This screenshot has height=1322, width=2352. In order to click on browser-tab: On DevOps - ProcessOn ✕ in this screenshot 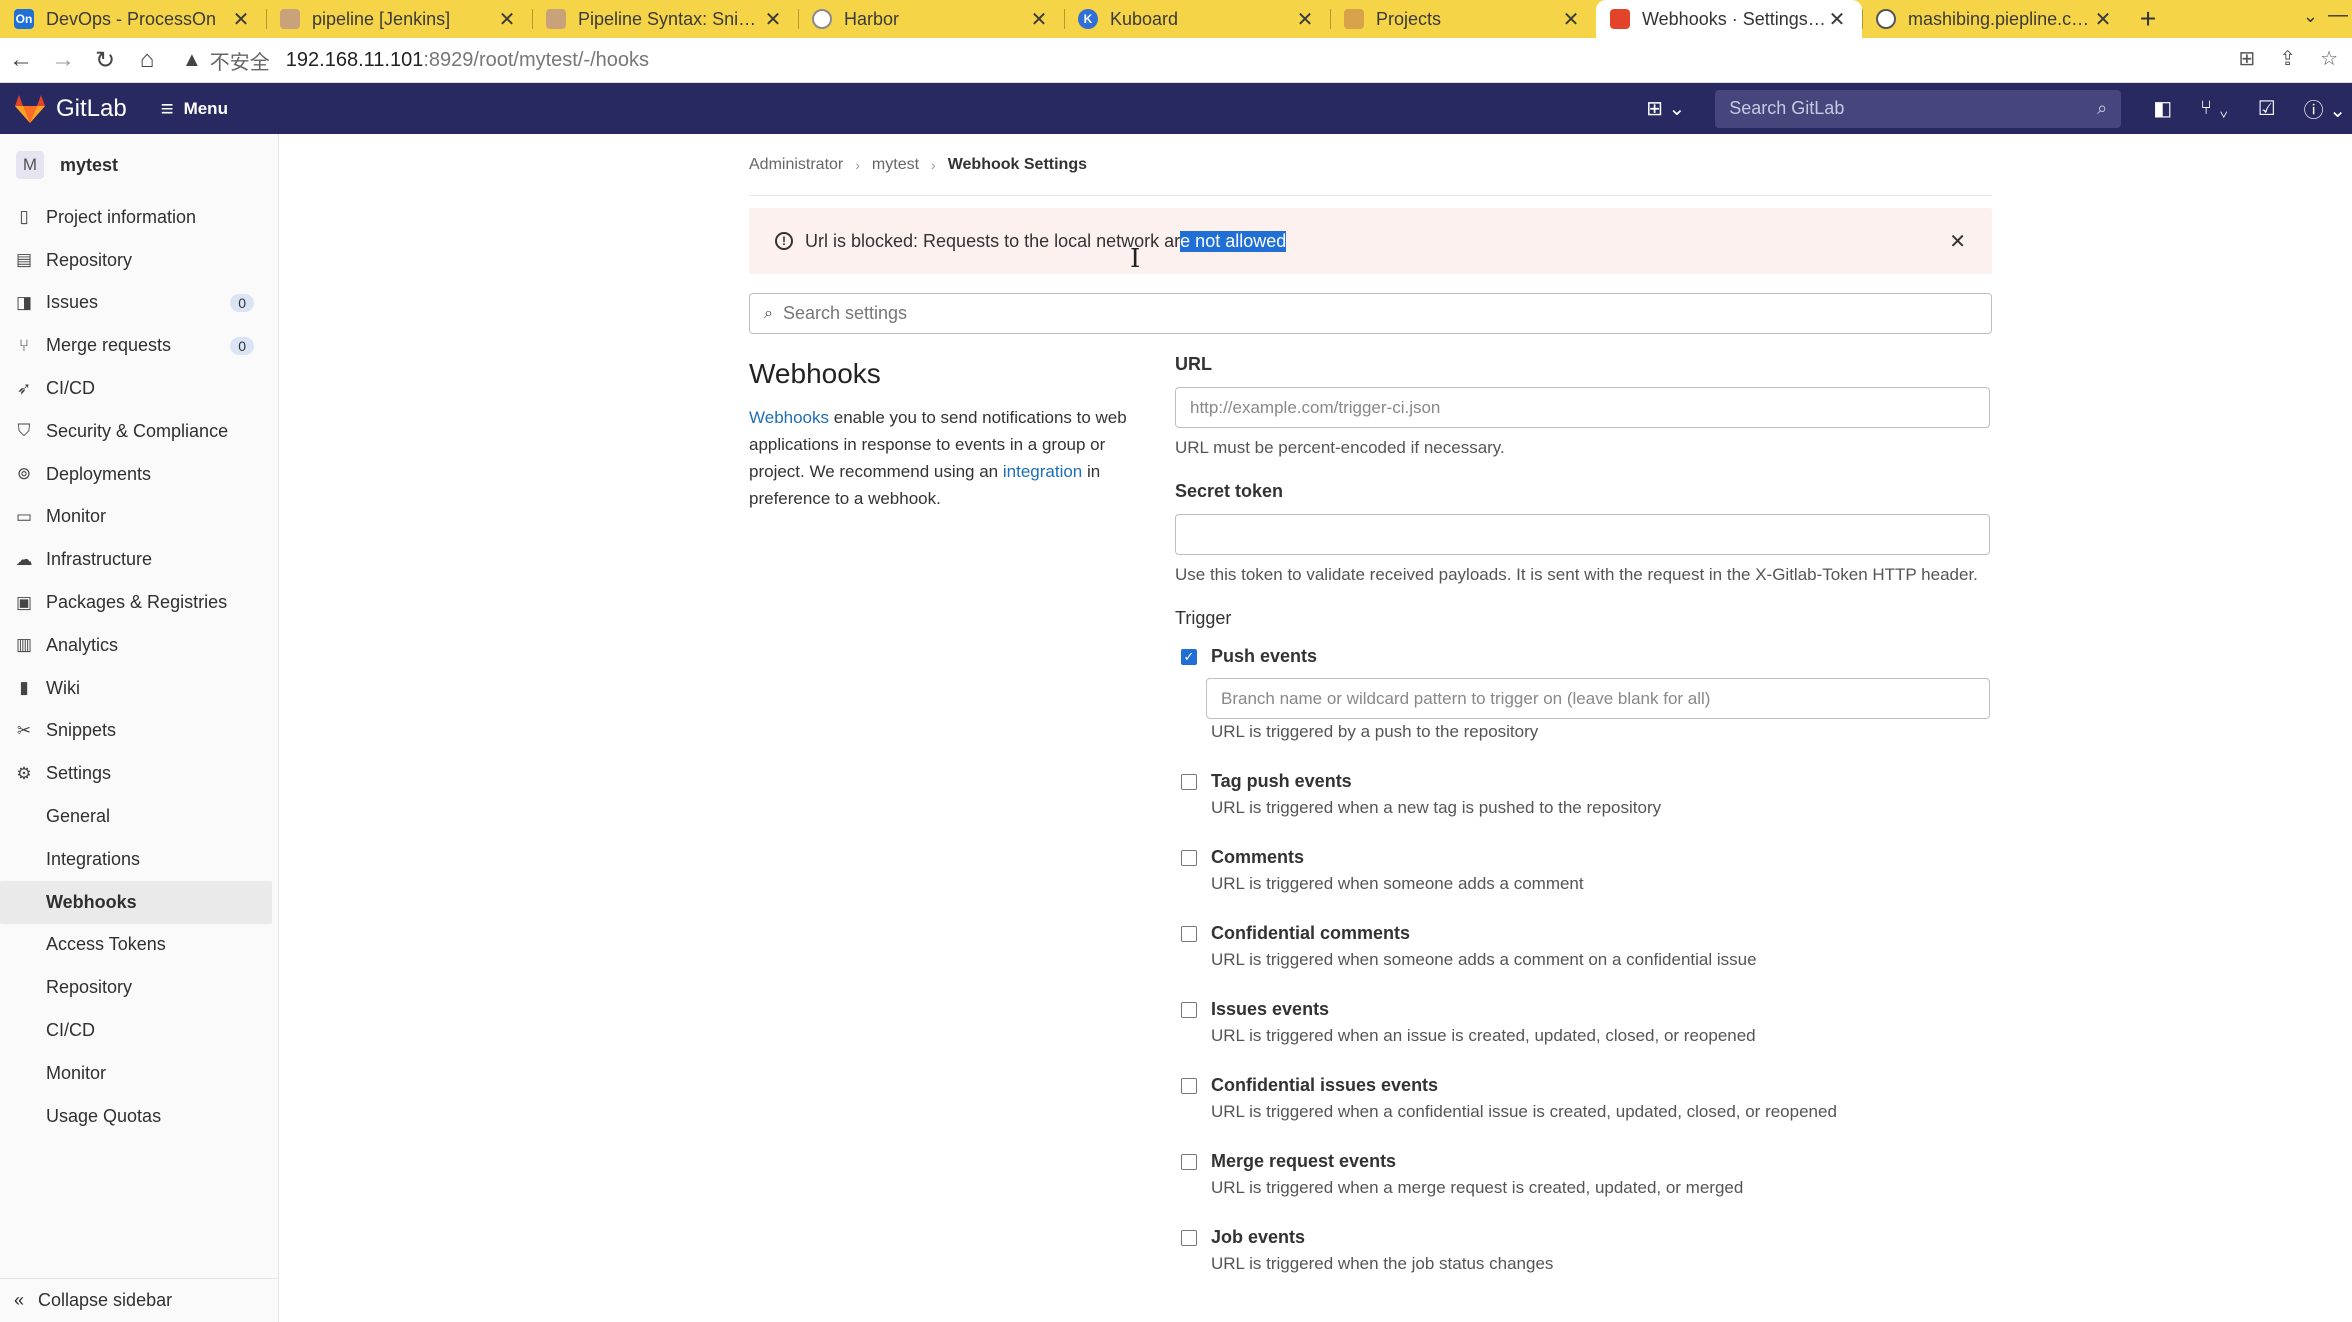, I will do `click(133, 19)`.